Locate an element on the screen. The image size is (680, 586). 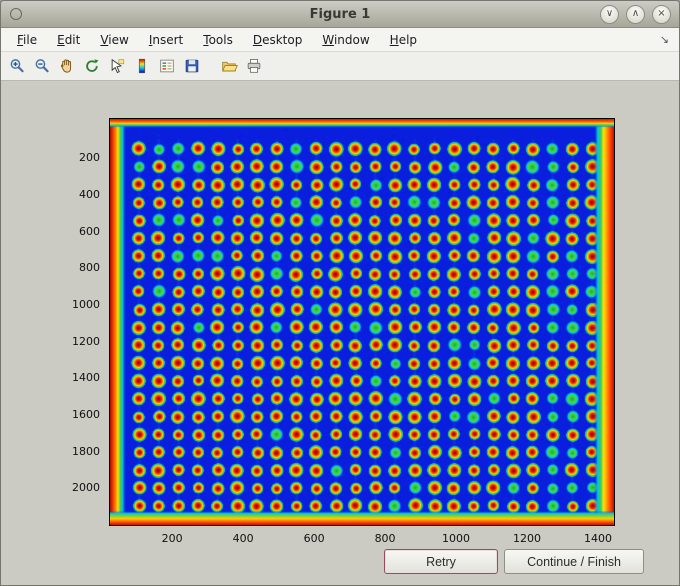
y-tick-label: 1000 is located at coordinates (86, 305).